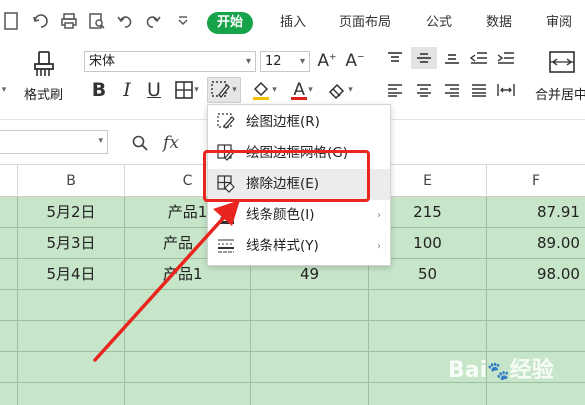 The height and width of the screenshot is (405, 585). Describe the element at coordinates (230, 23) in the screenshot. I see `tab-home: 开始` at that location.